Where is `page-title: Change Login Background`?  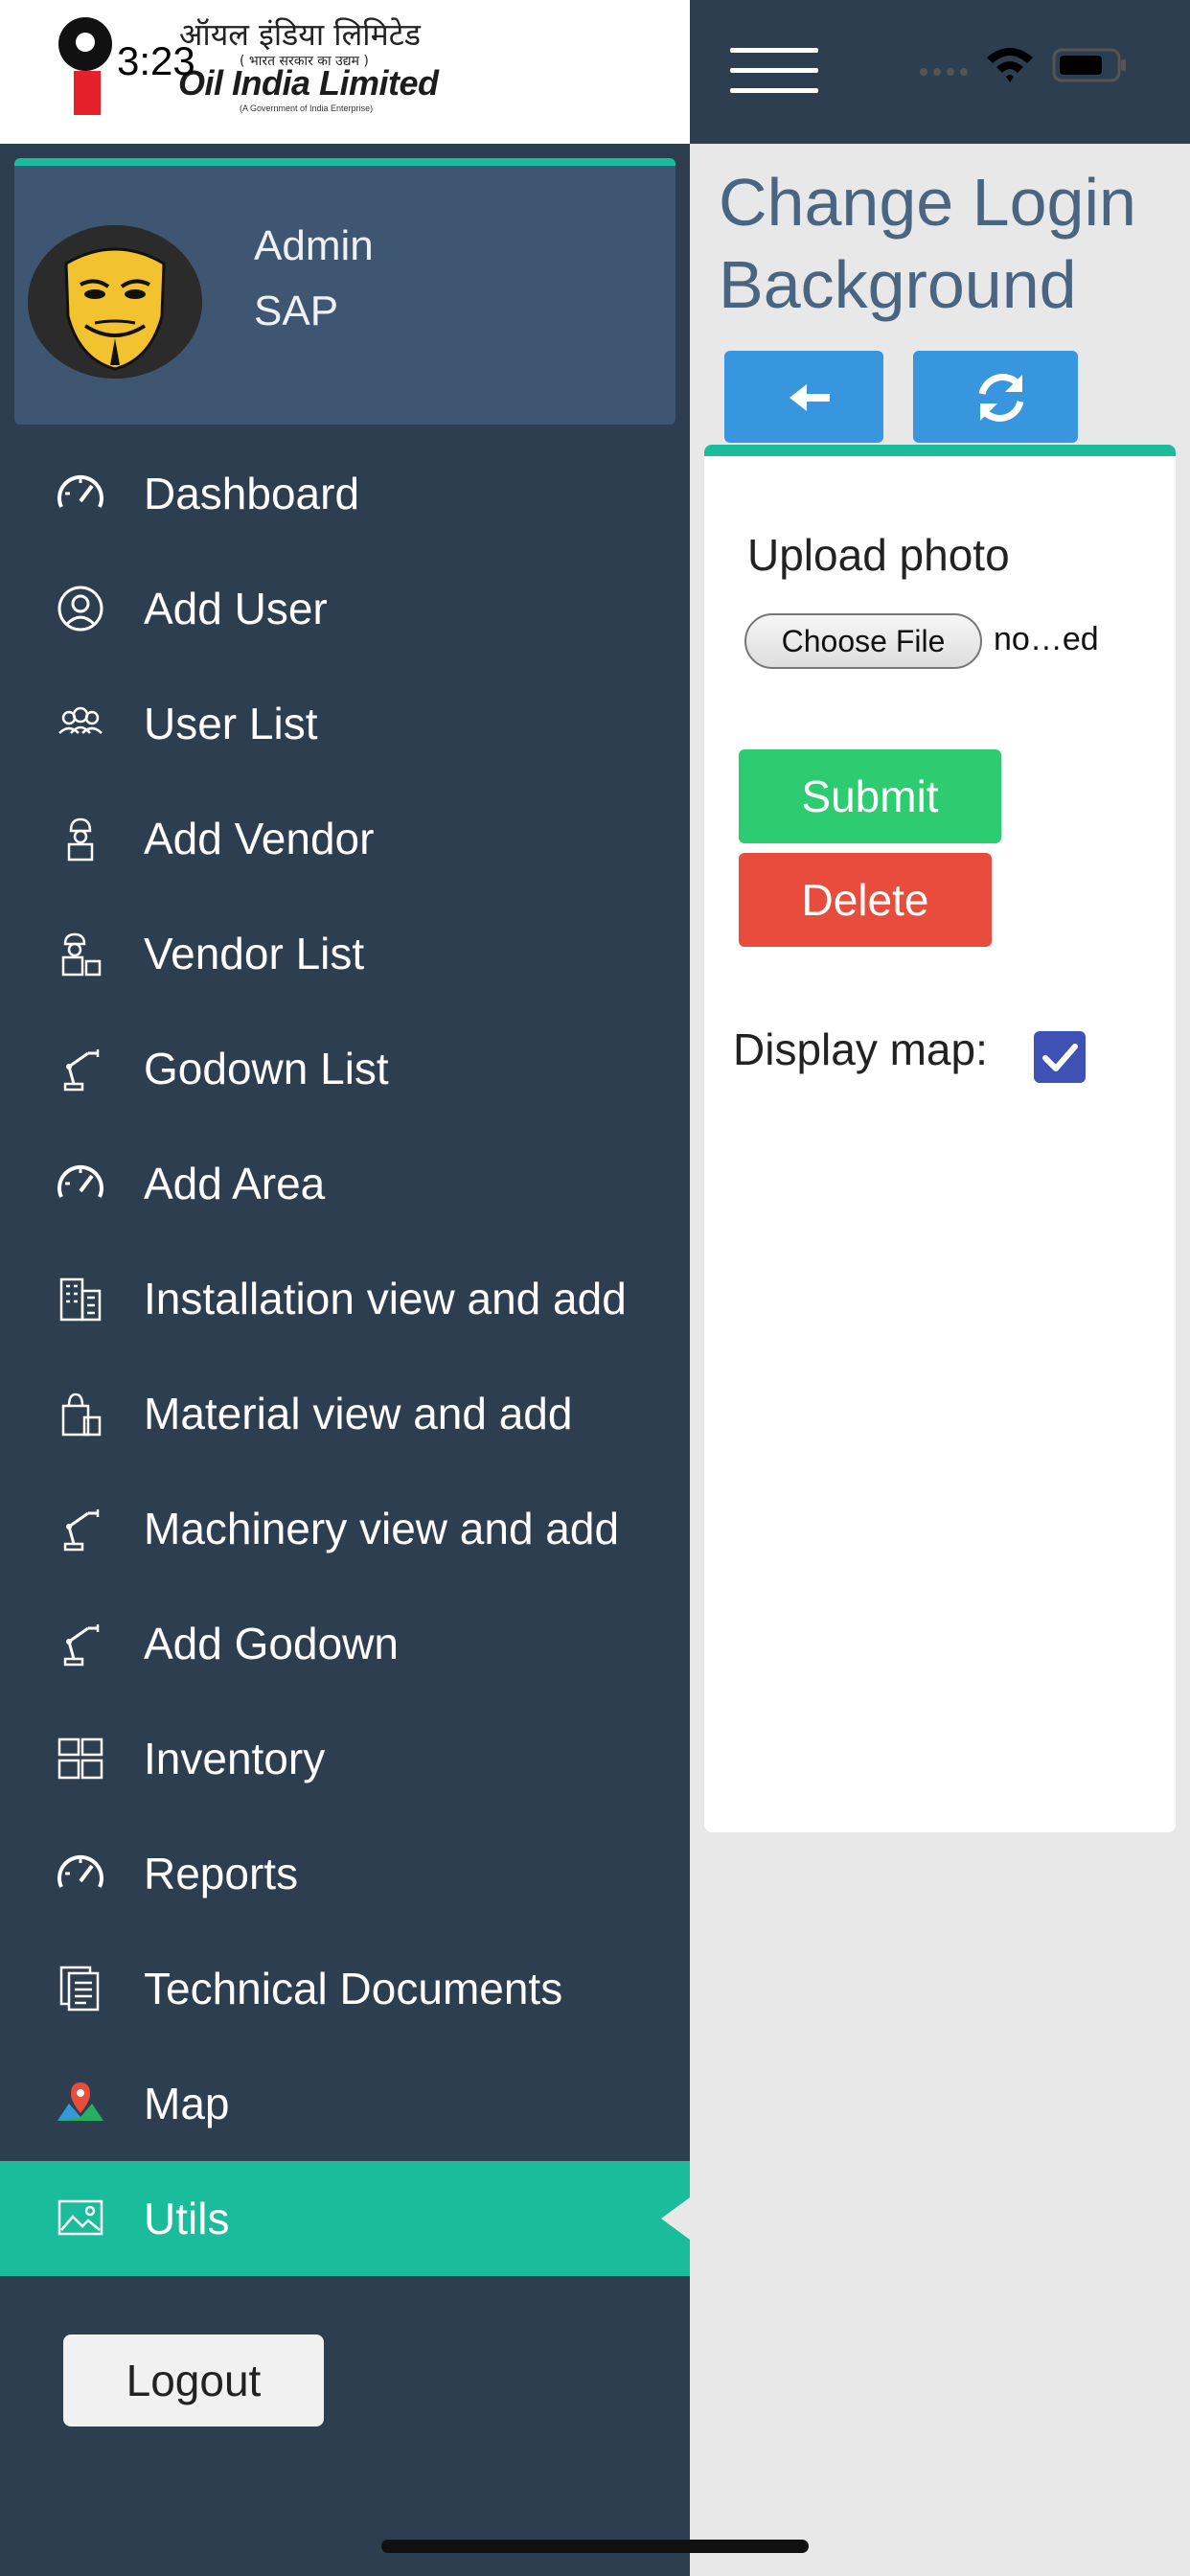 page-title: Change Login Background is located at coordinates (928, 243).